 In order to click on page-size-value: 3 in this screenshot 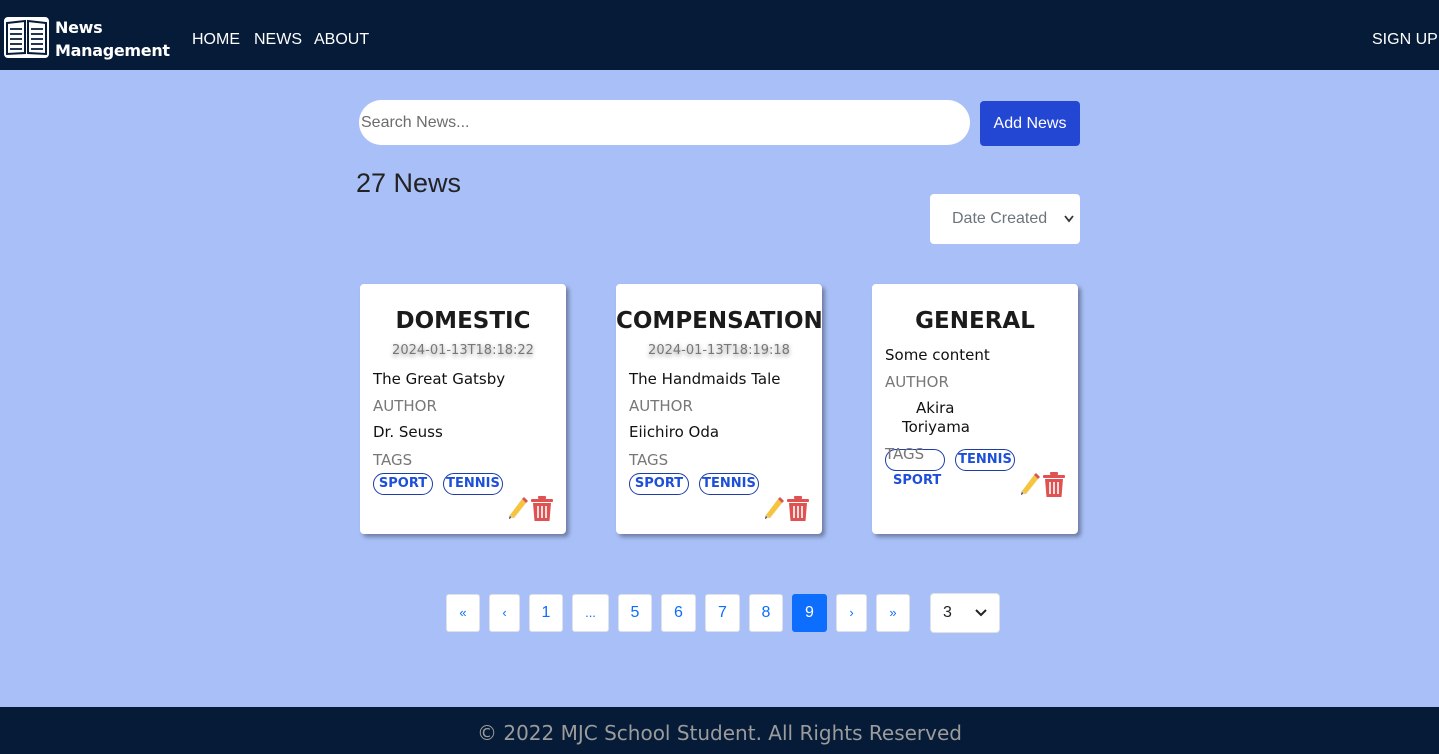, I will do `click(947, 612)`.